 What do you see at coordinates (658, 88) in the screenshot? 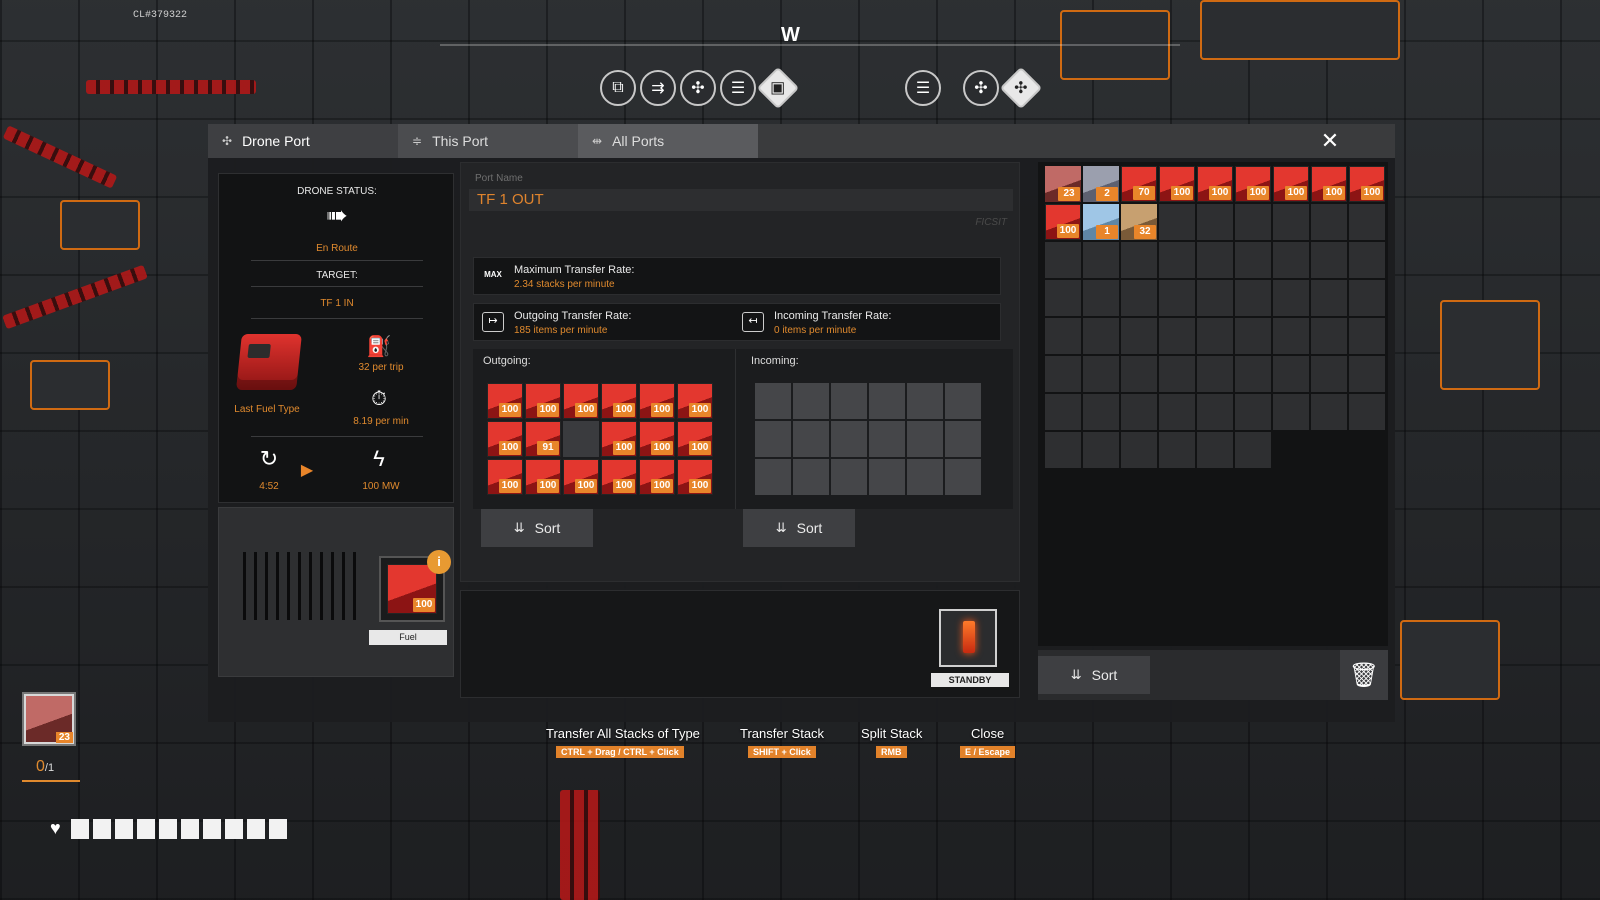
I see `splitter-icon: ⇉` at bounding box center [658, 88].